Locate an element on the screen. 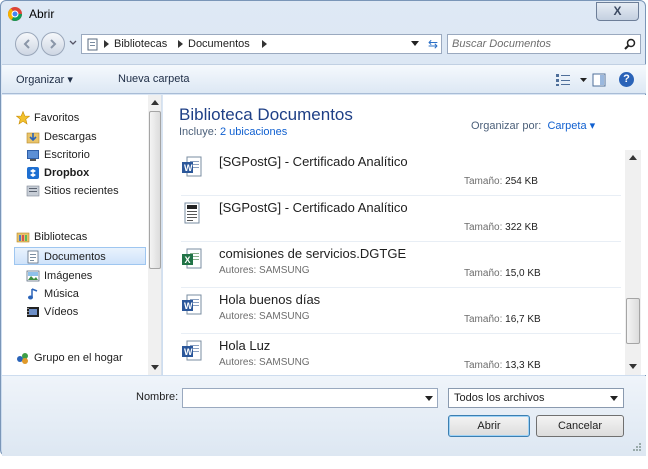  open-button: Abrir is located at coordinates (489, 426).